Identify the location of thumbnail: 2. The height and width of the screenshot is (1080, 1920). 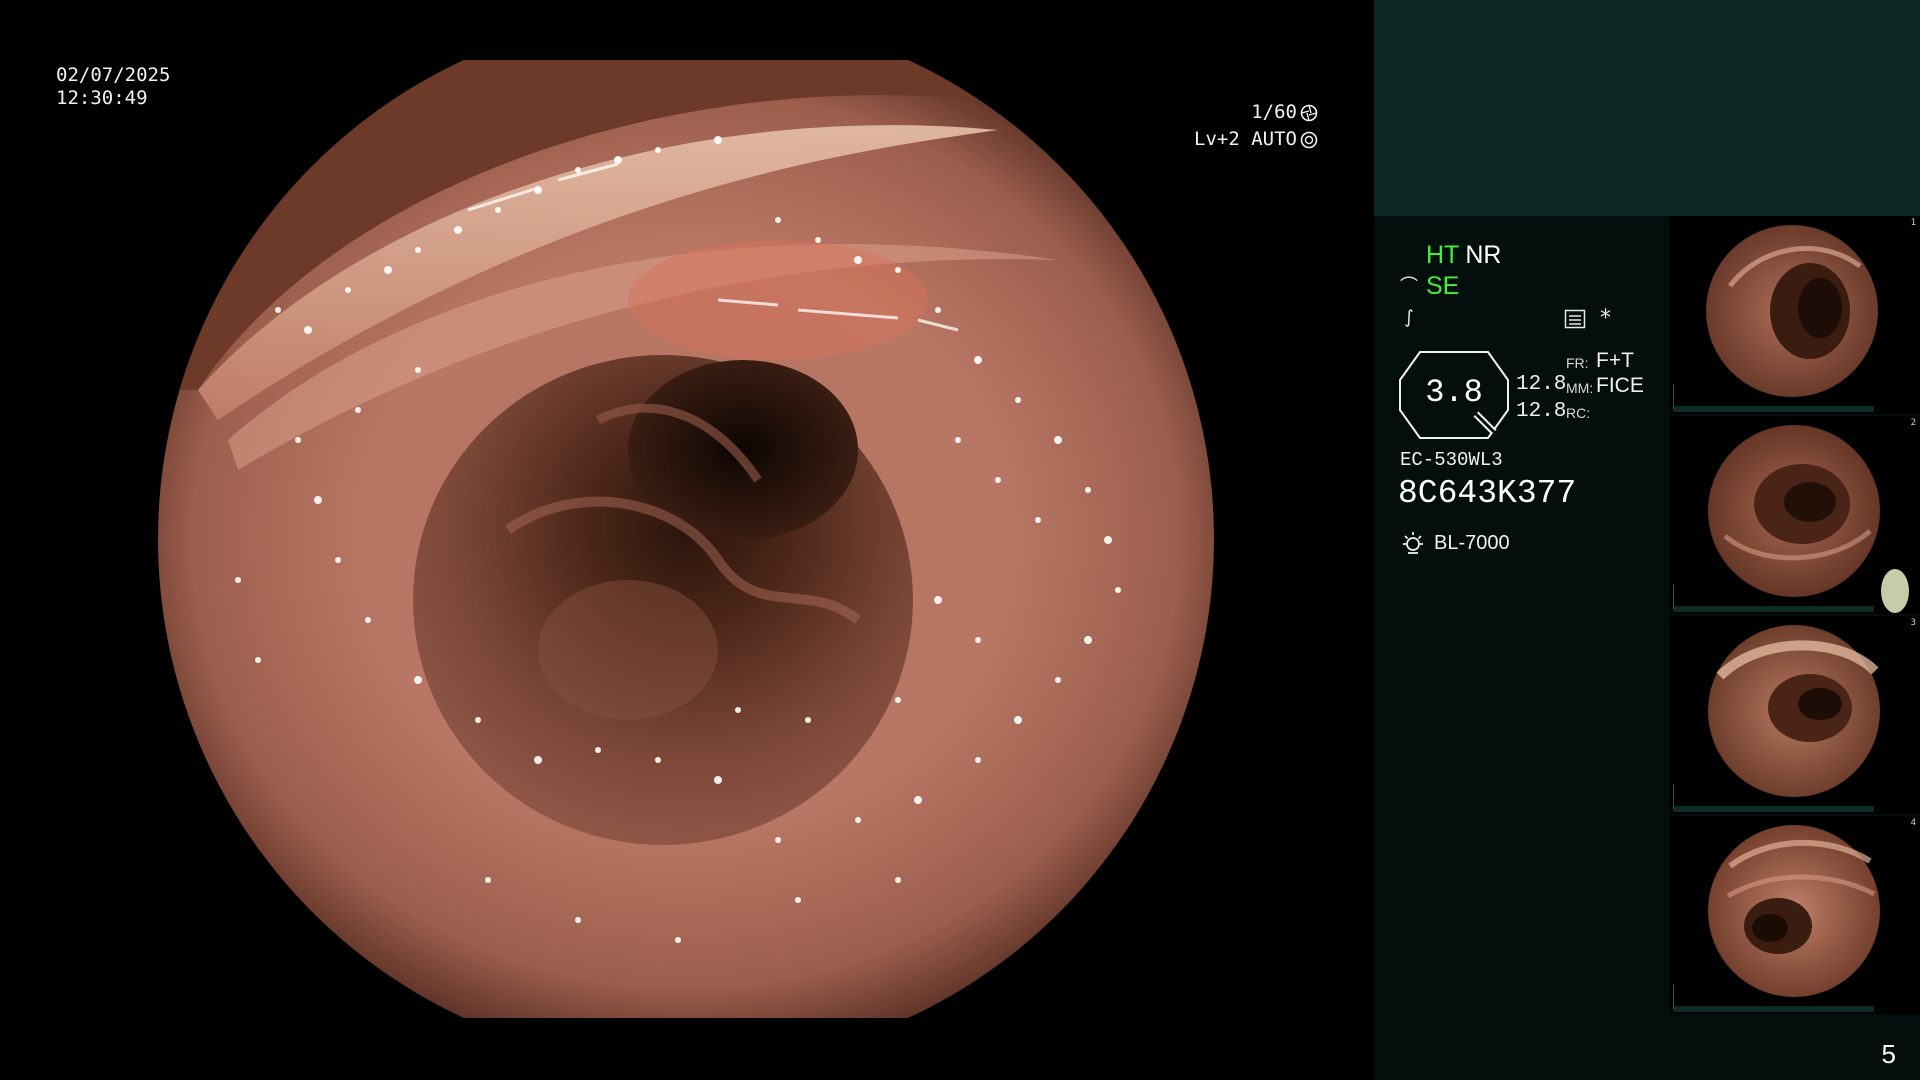
(1795, 515).